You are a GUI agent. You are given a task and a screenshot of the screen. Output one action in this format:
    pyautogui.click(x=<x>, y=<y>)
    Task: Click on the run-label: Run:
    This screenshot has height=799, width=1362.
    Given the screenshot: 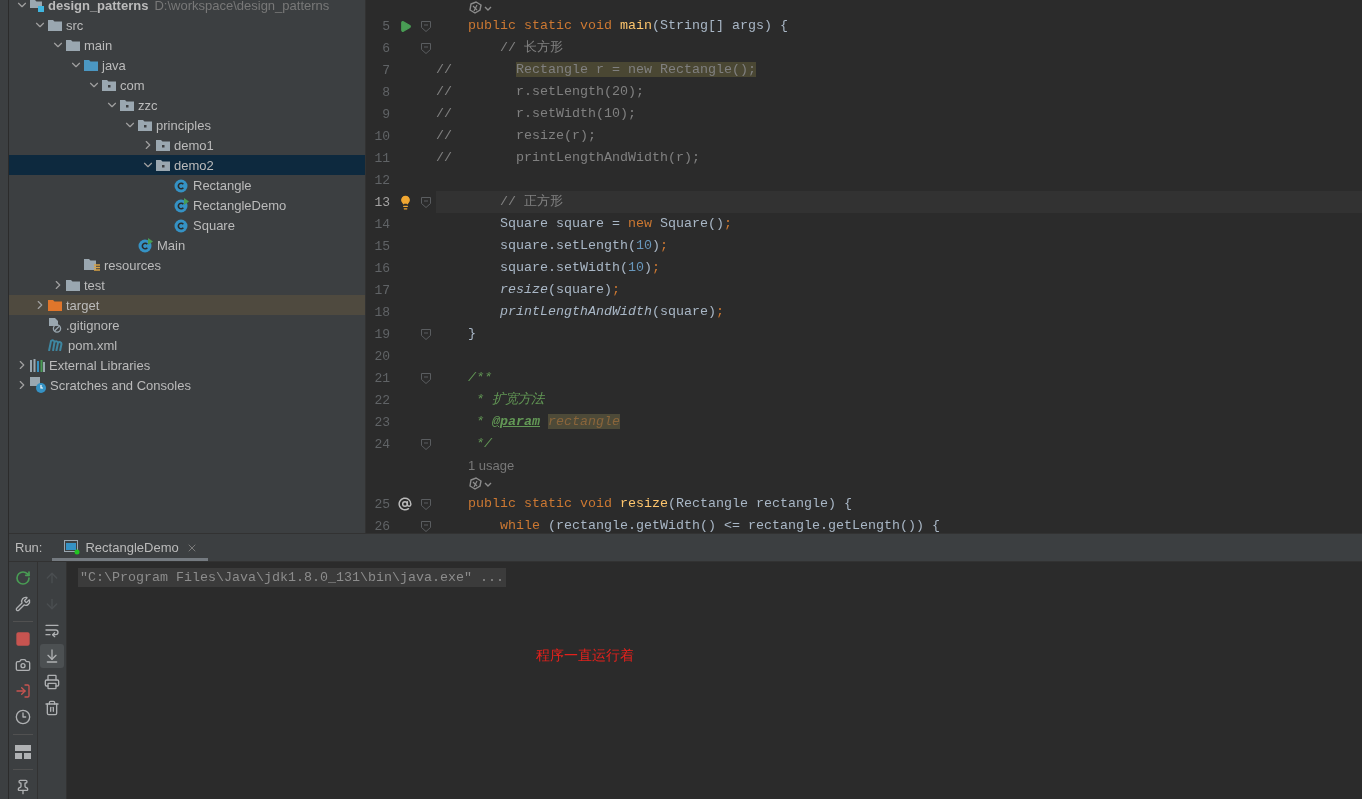 What is the action you would take?
    pyautogui.click(x=29, y=548)
    